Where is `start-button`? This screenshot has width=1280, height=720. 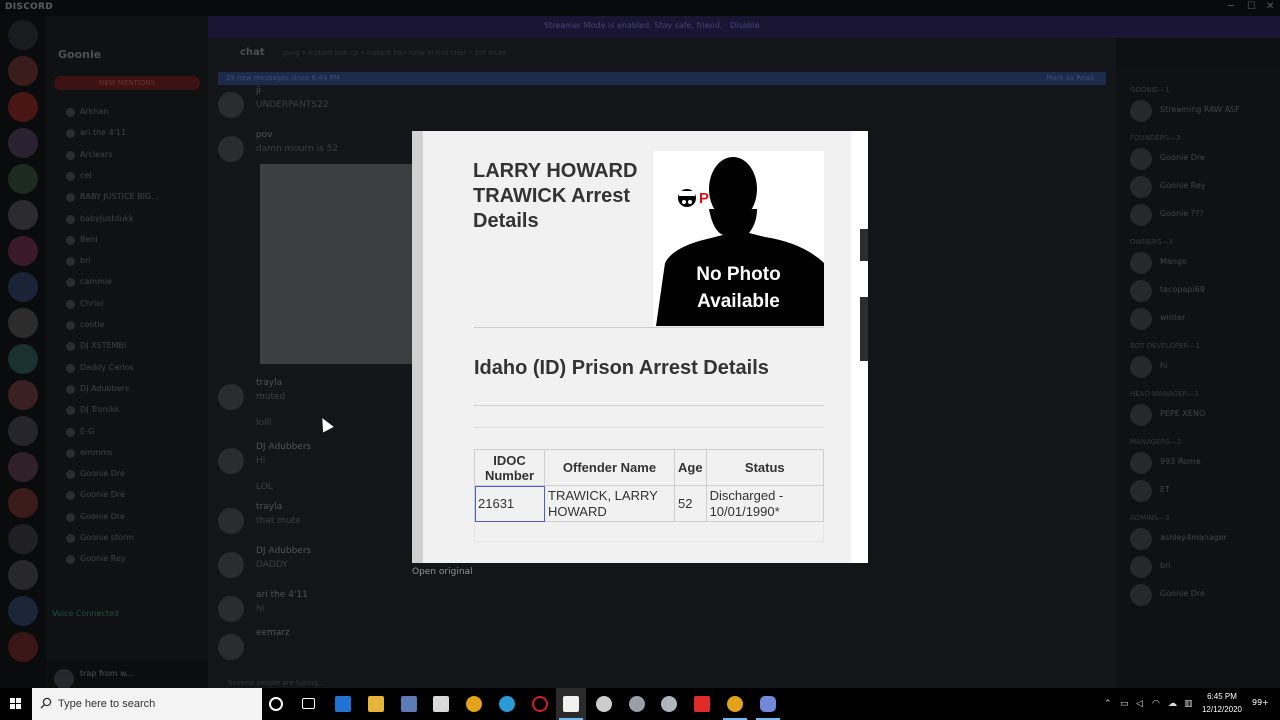 start-button is located at coordinates (16, 704).